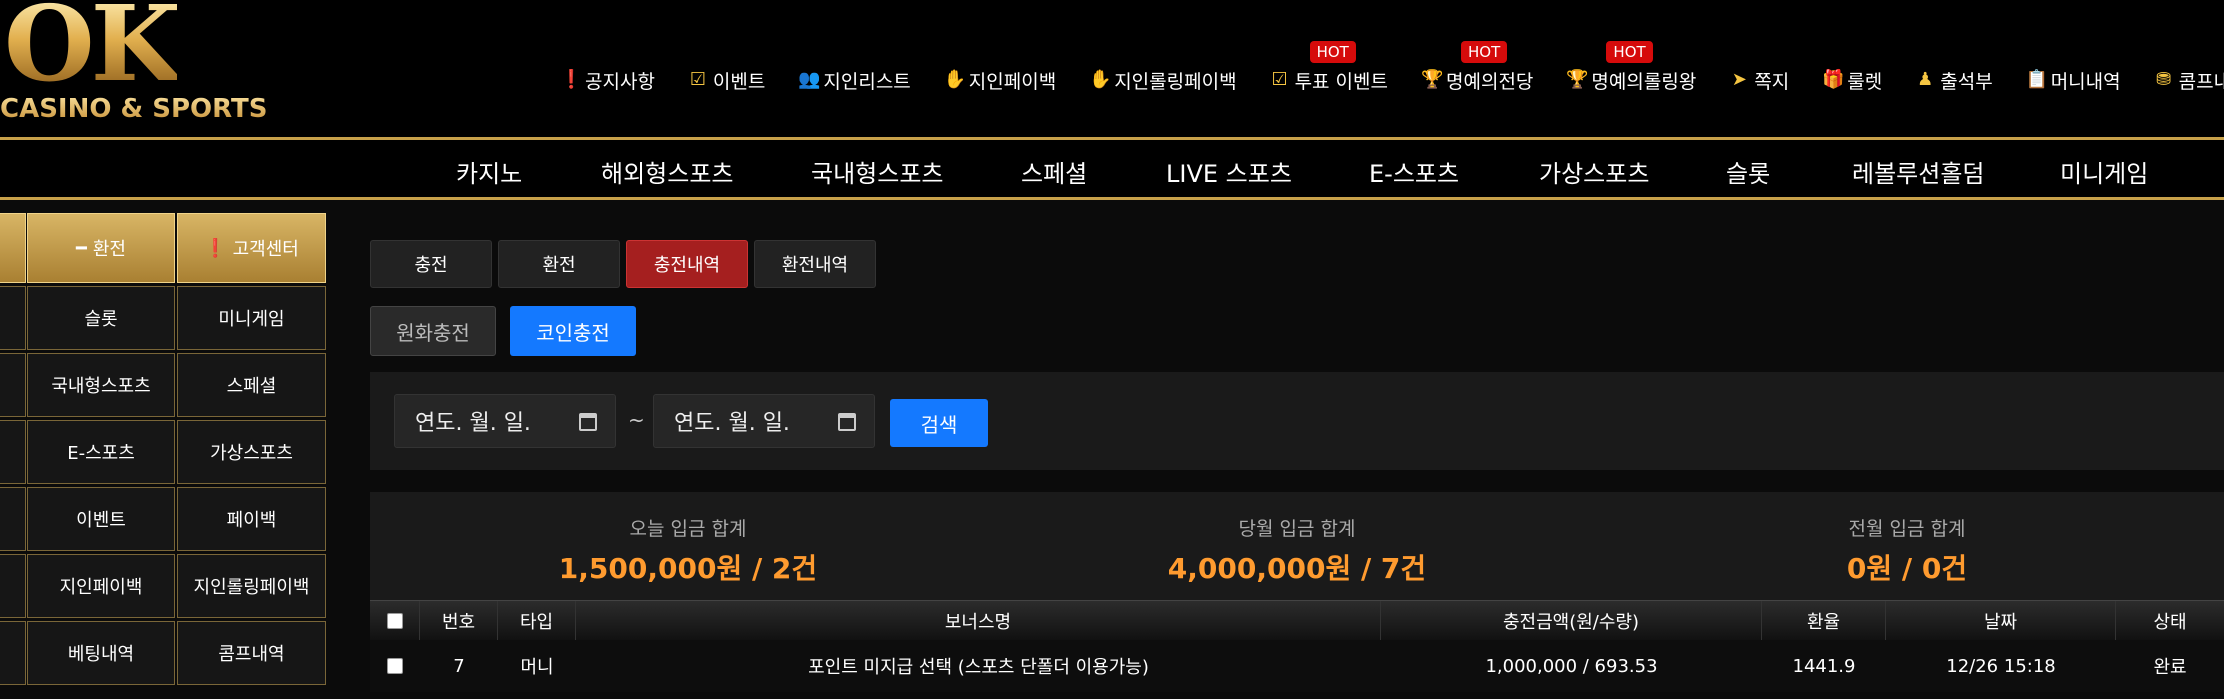 Image resolution: width=2224 pixels, height=699 pixels. I want to click on topnav-label: 콤프내, so click(2201, 81).